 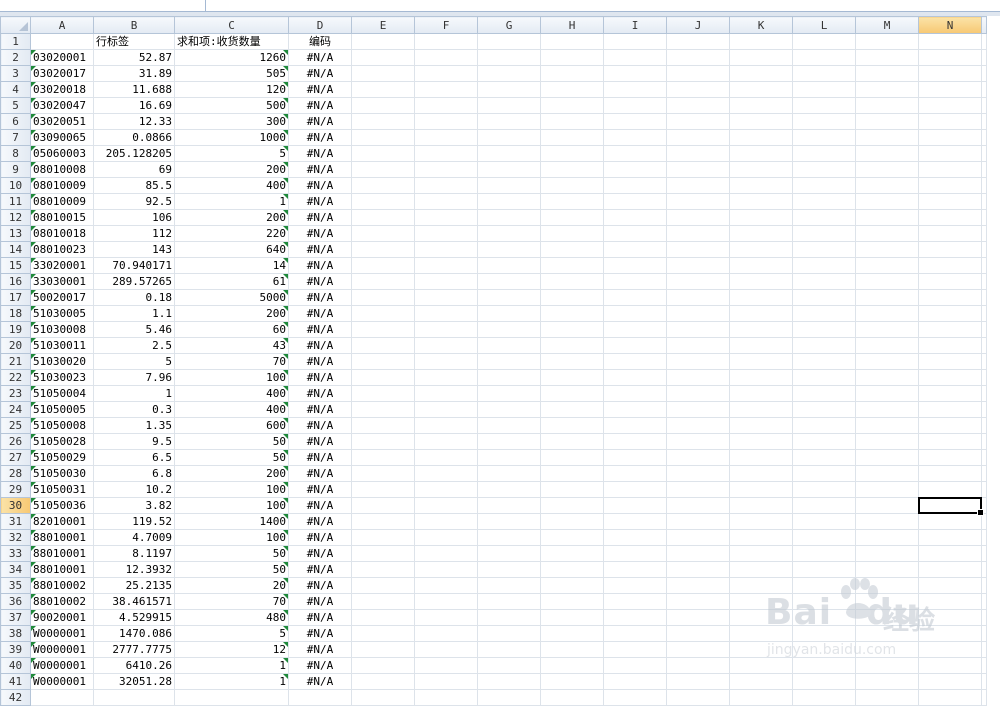 I want to click on cell-d: 编码, so click(x=320, y=41).